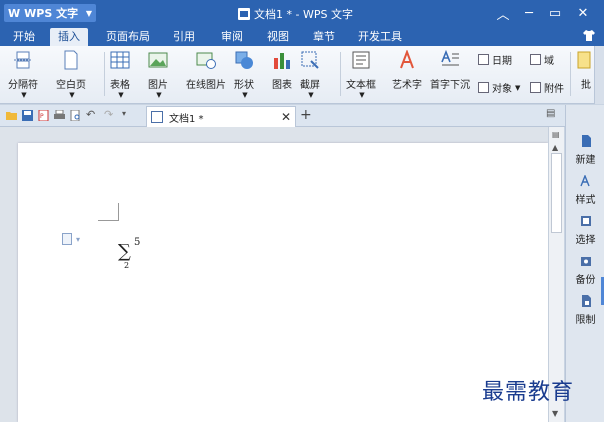 This screenshot has height=422, width=604. Describe the element at coordinates (137, 242) in the screenshot. I see `formula-superscript: 5` at that location.